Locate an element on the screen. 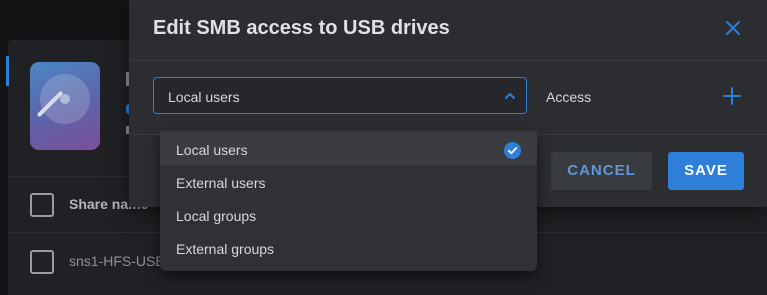 The height and width of the screenshot is (295, 767). cancel-button: CANCEL is located at coordinates (601, 171).